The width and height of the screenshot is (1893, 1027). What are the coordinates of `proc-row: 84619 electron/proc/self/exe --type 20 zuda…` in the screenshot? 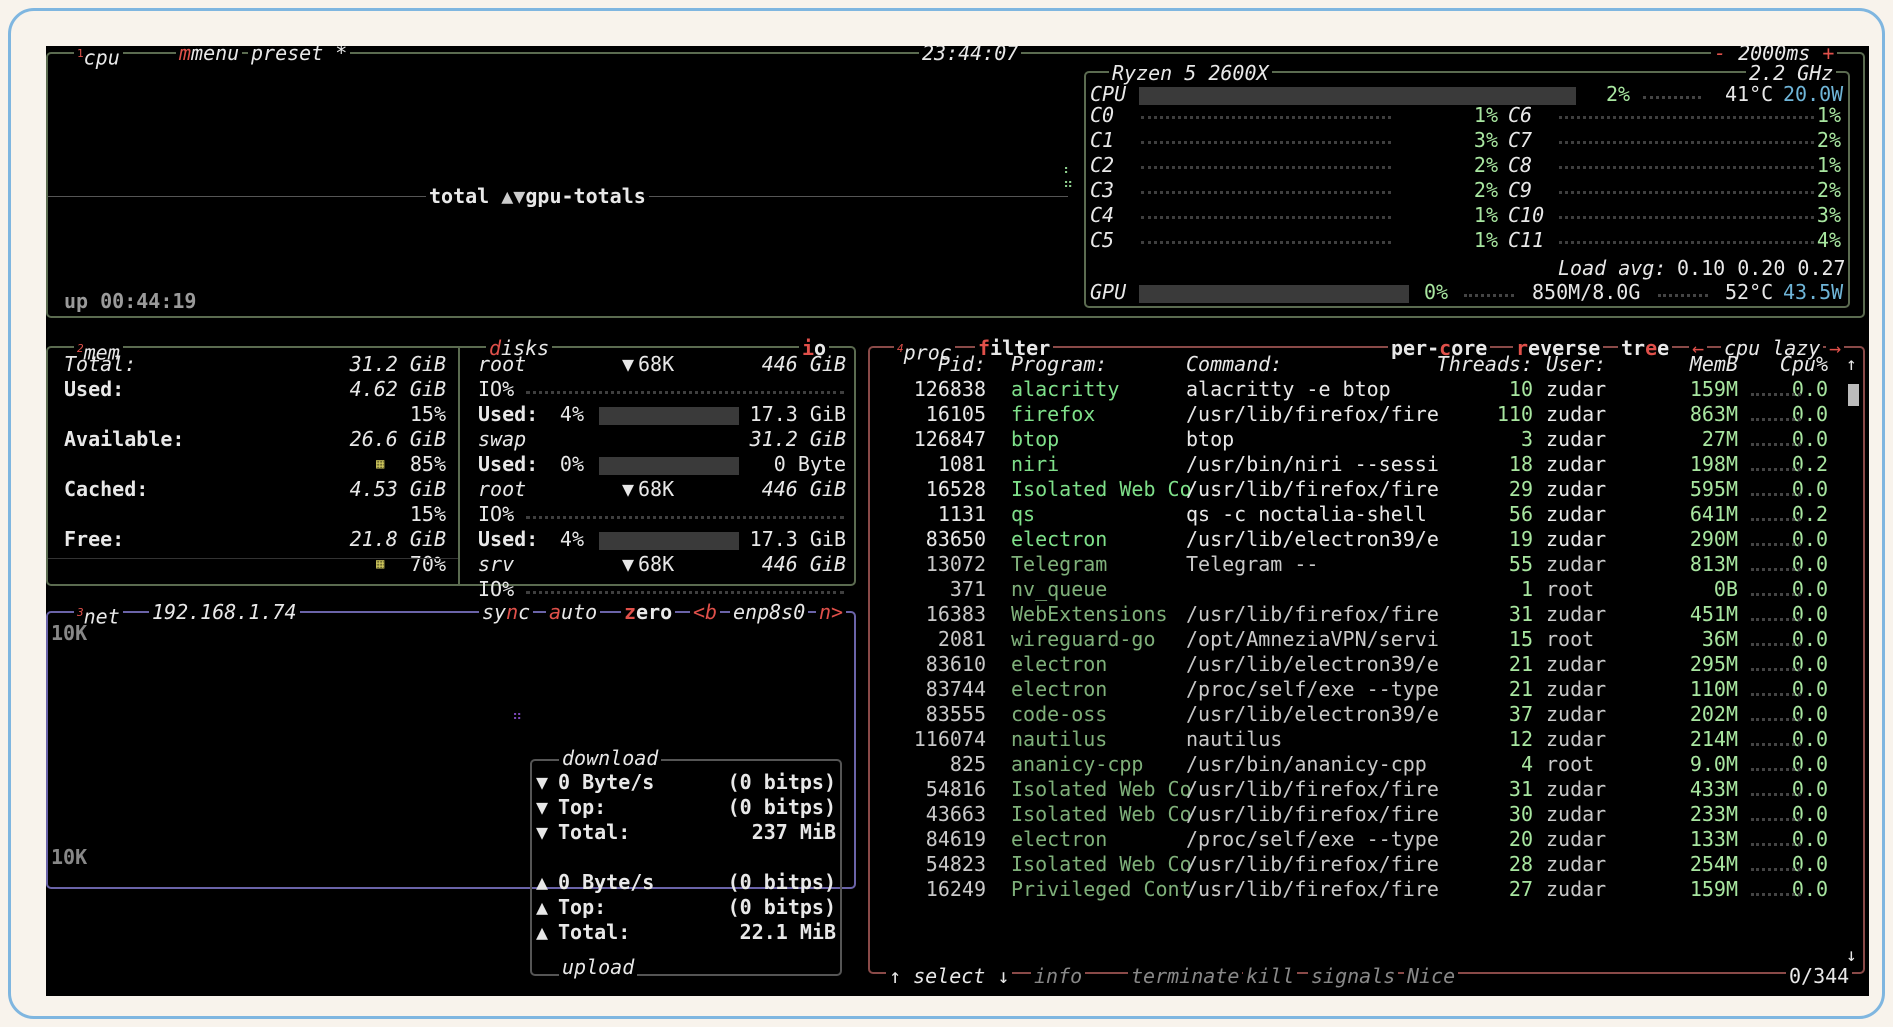 It's located at (946, 839).